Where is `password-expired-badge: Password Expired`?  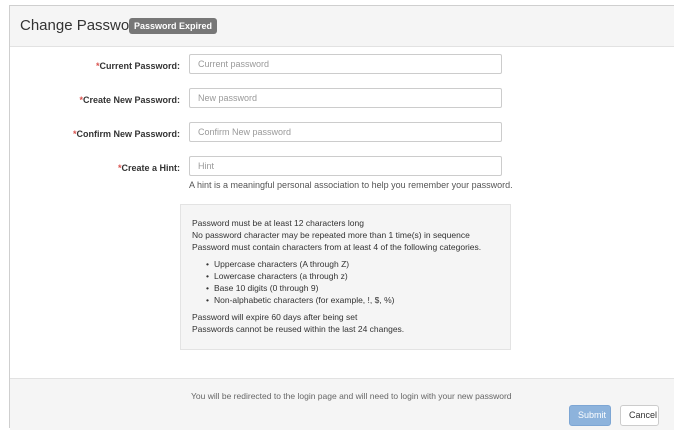 password-expired-badge: Password Expired is located at coordinates (173, 26).